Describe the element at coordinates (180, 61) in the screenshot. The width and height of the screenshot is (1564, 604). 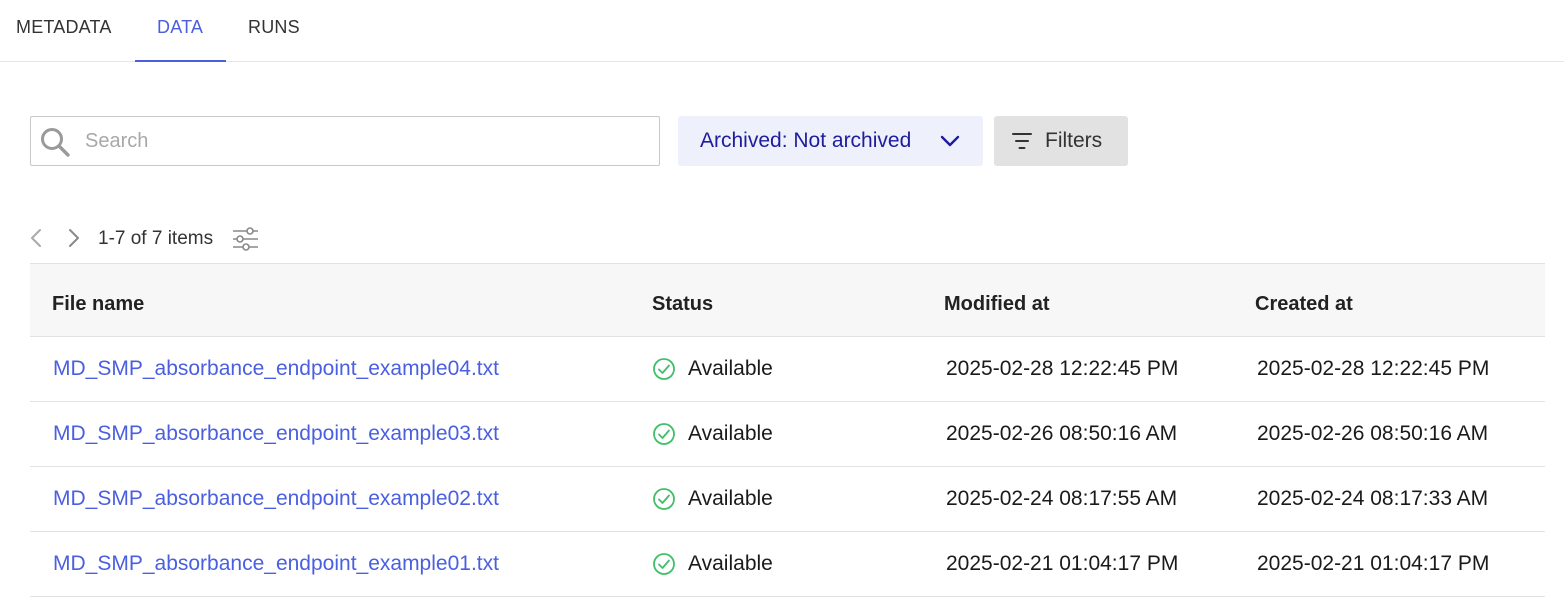
I see `active-tab-indicator` at that location.